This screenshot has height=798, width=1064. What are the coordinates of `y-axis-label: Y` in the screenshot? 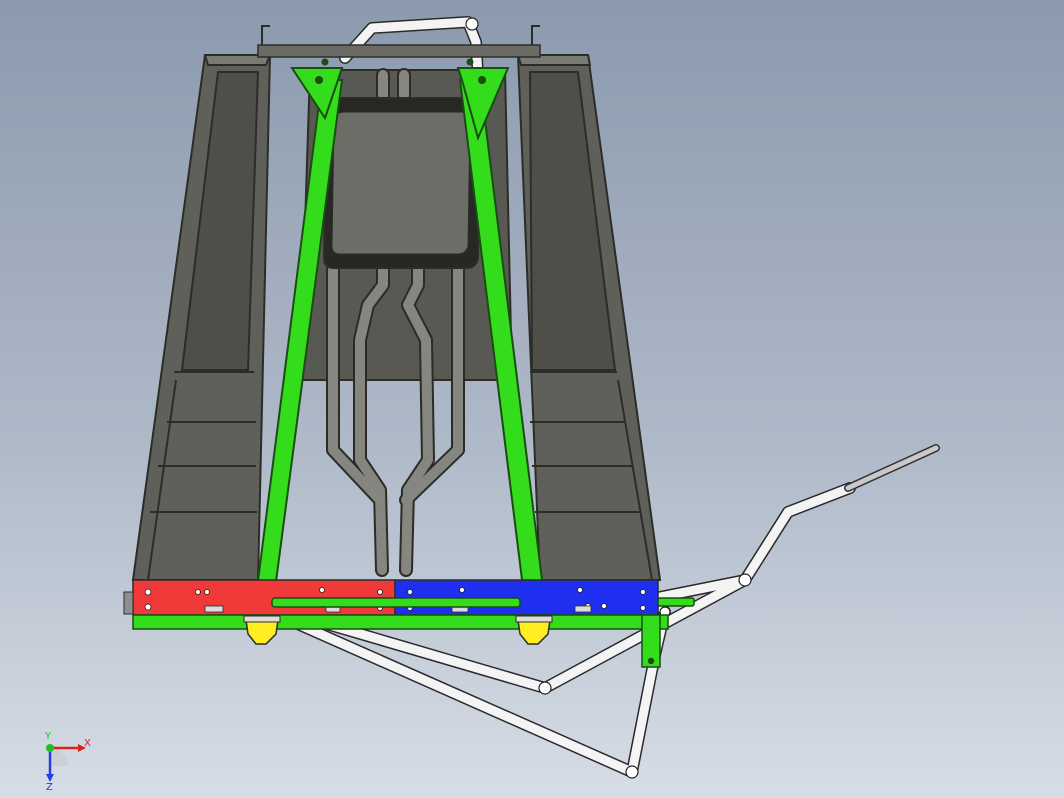 It's located at (48, 736).